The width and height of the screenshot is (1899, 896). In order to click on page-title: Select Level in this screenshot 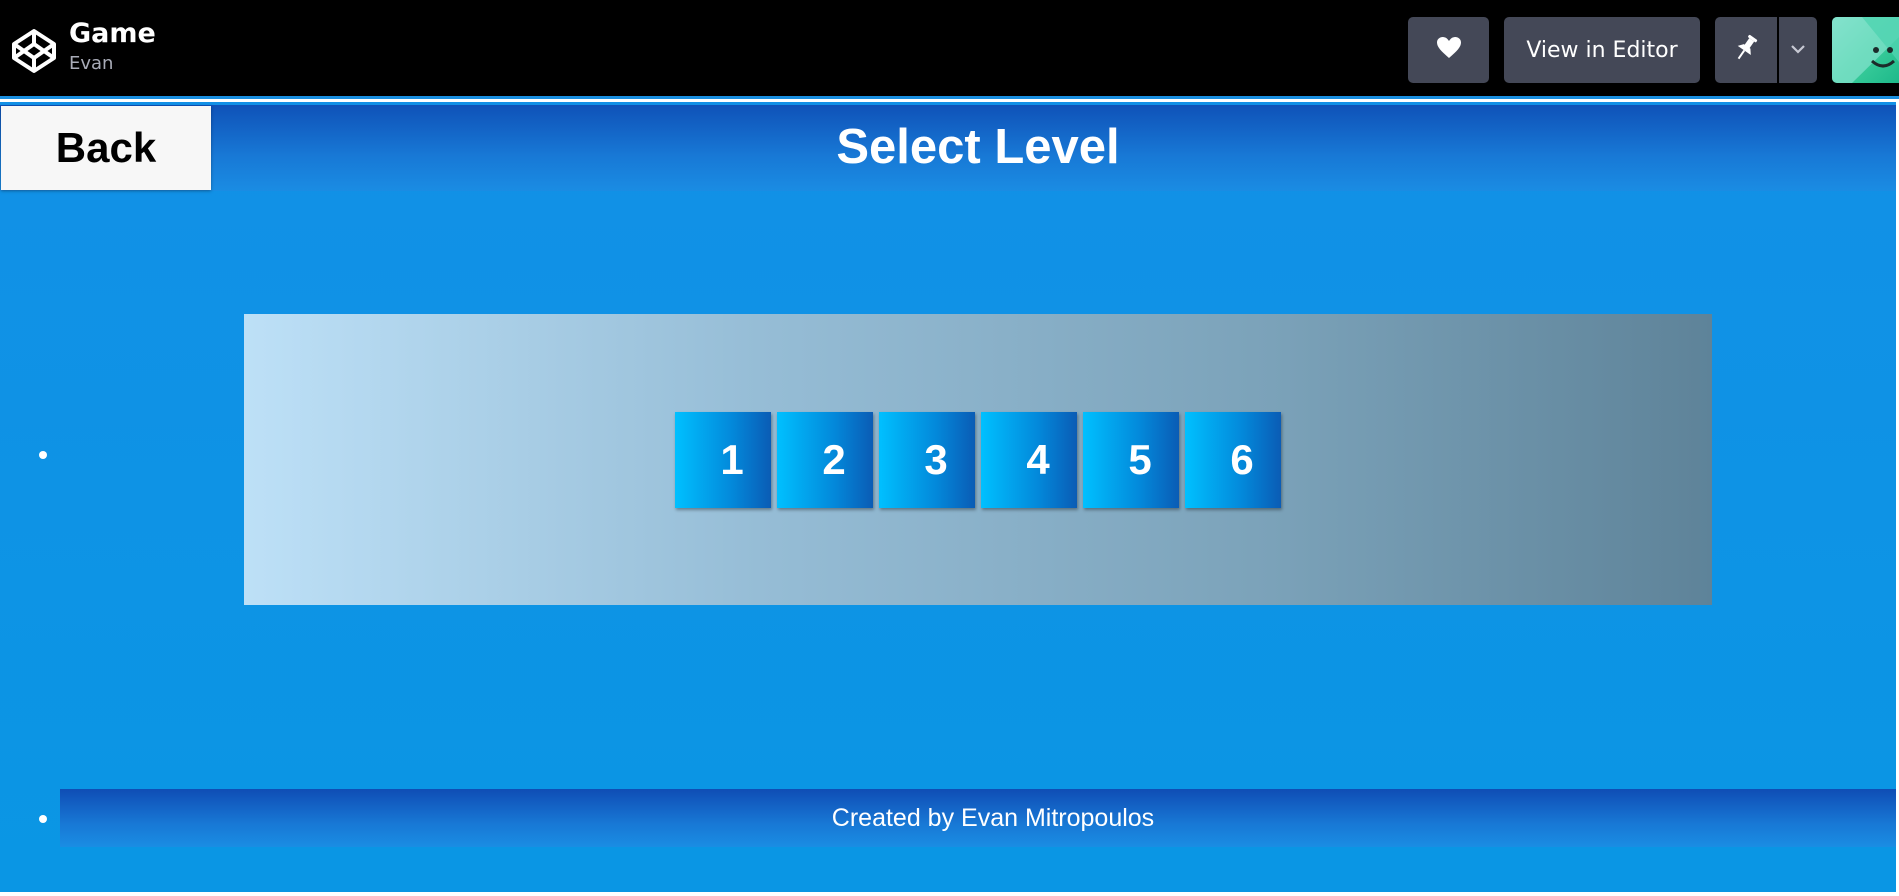, I will do `click(978, 147)`.